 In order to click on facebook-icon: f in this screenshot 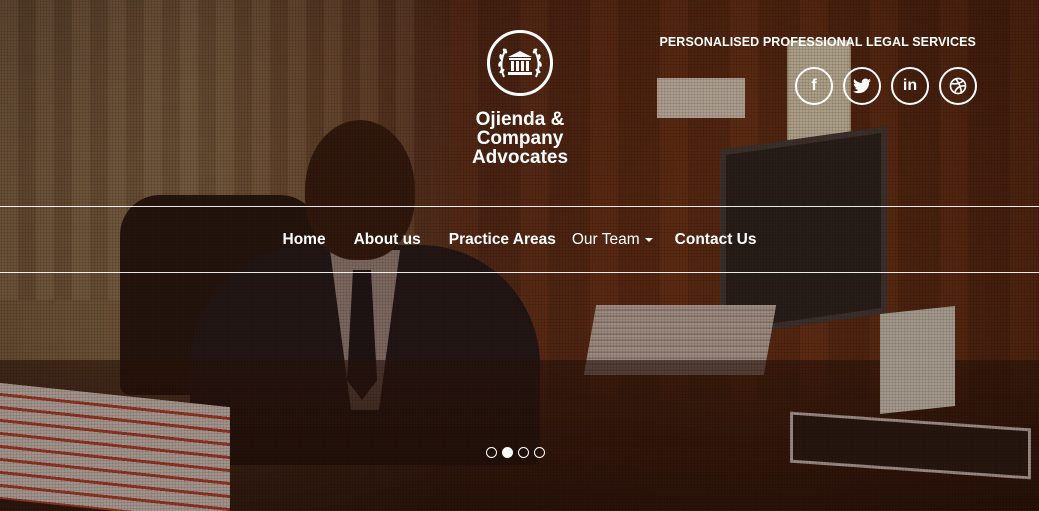, I will do `click(814, 86)`.